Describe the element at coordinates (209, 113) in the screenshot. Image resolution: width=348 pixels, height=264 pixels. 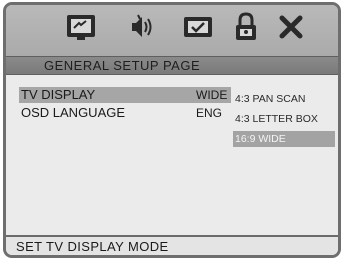
I see `menu-item-value: ENG` at that location.